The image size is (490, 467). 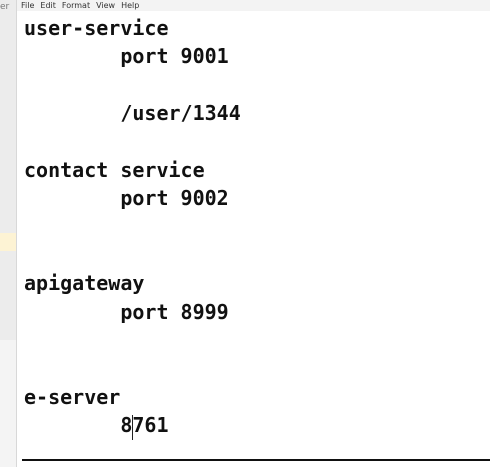 I want to click on text-cursor, so click(x=132, y=427).